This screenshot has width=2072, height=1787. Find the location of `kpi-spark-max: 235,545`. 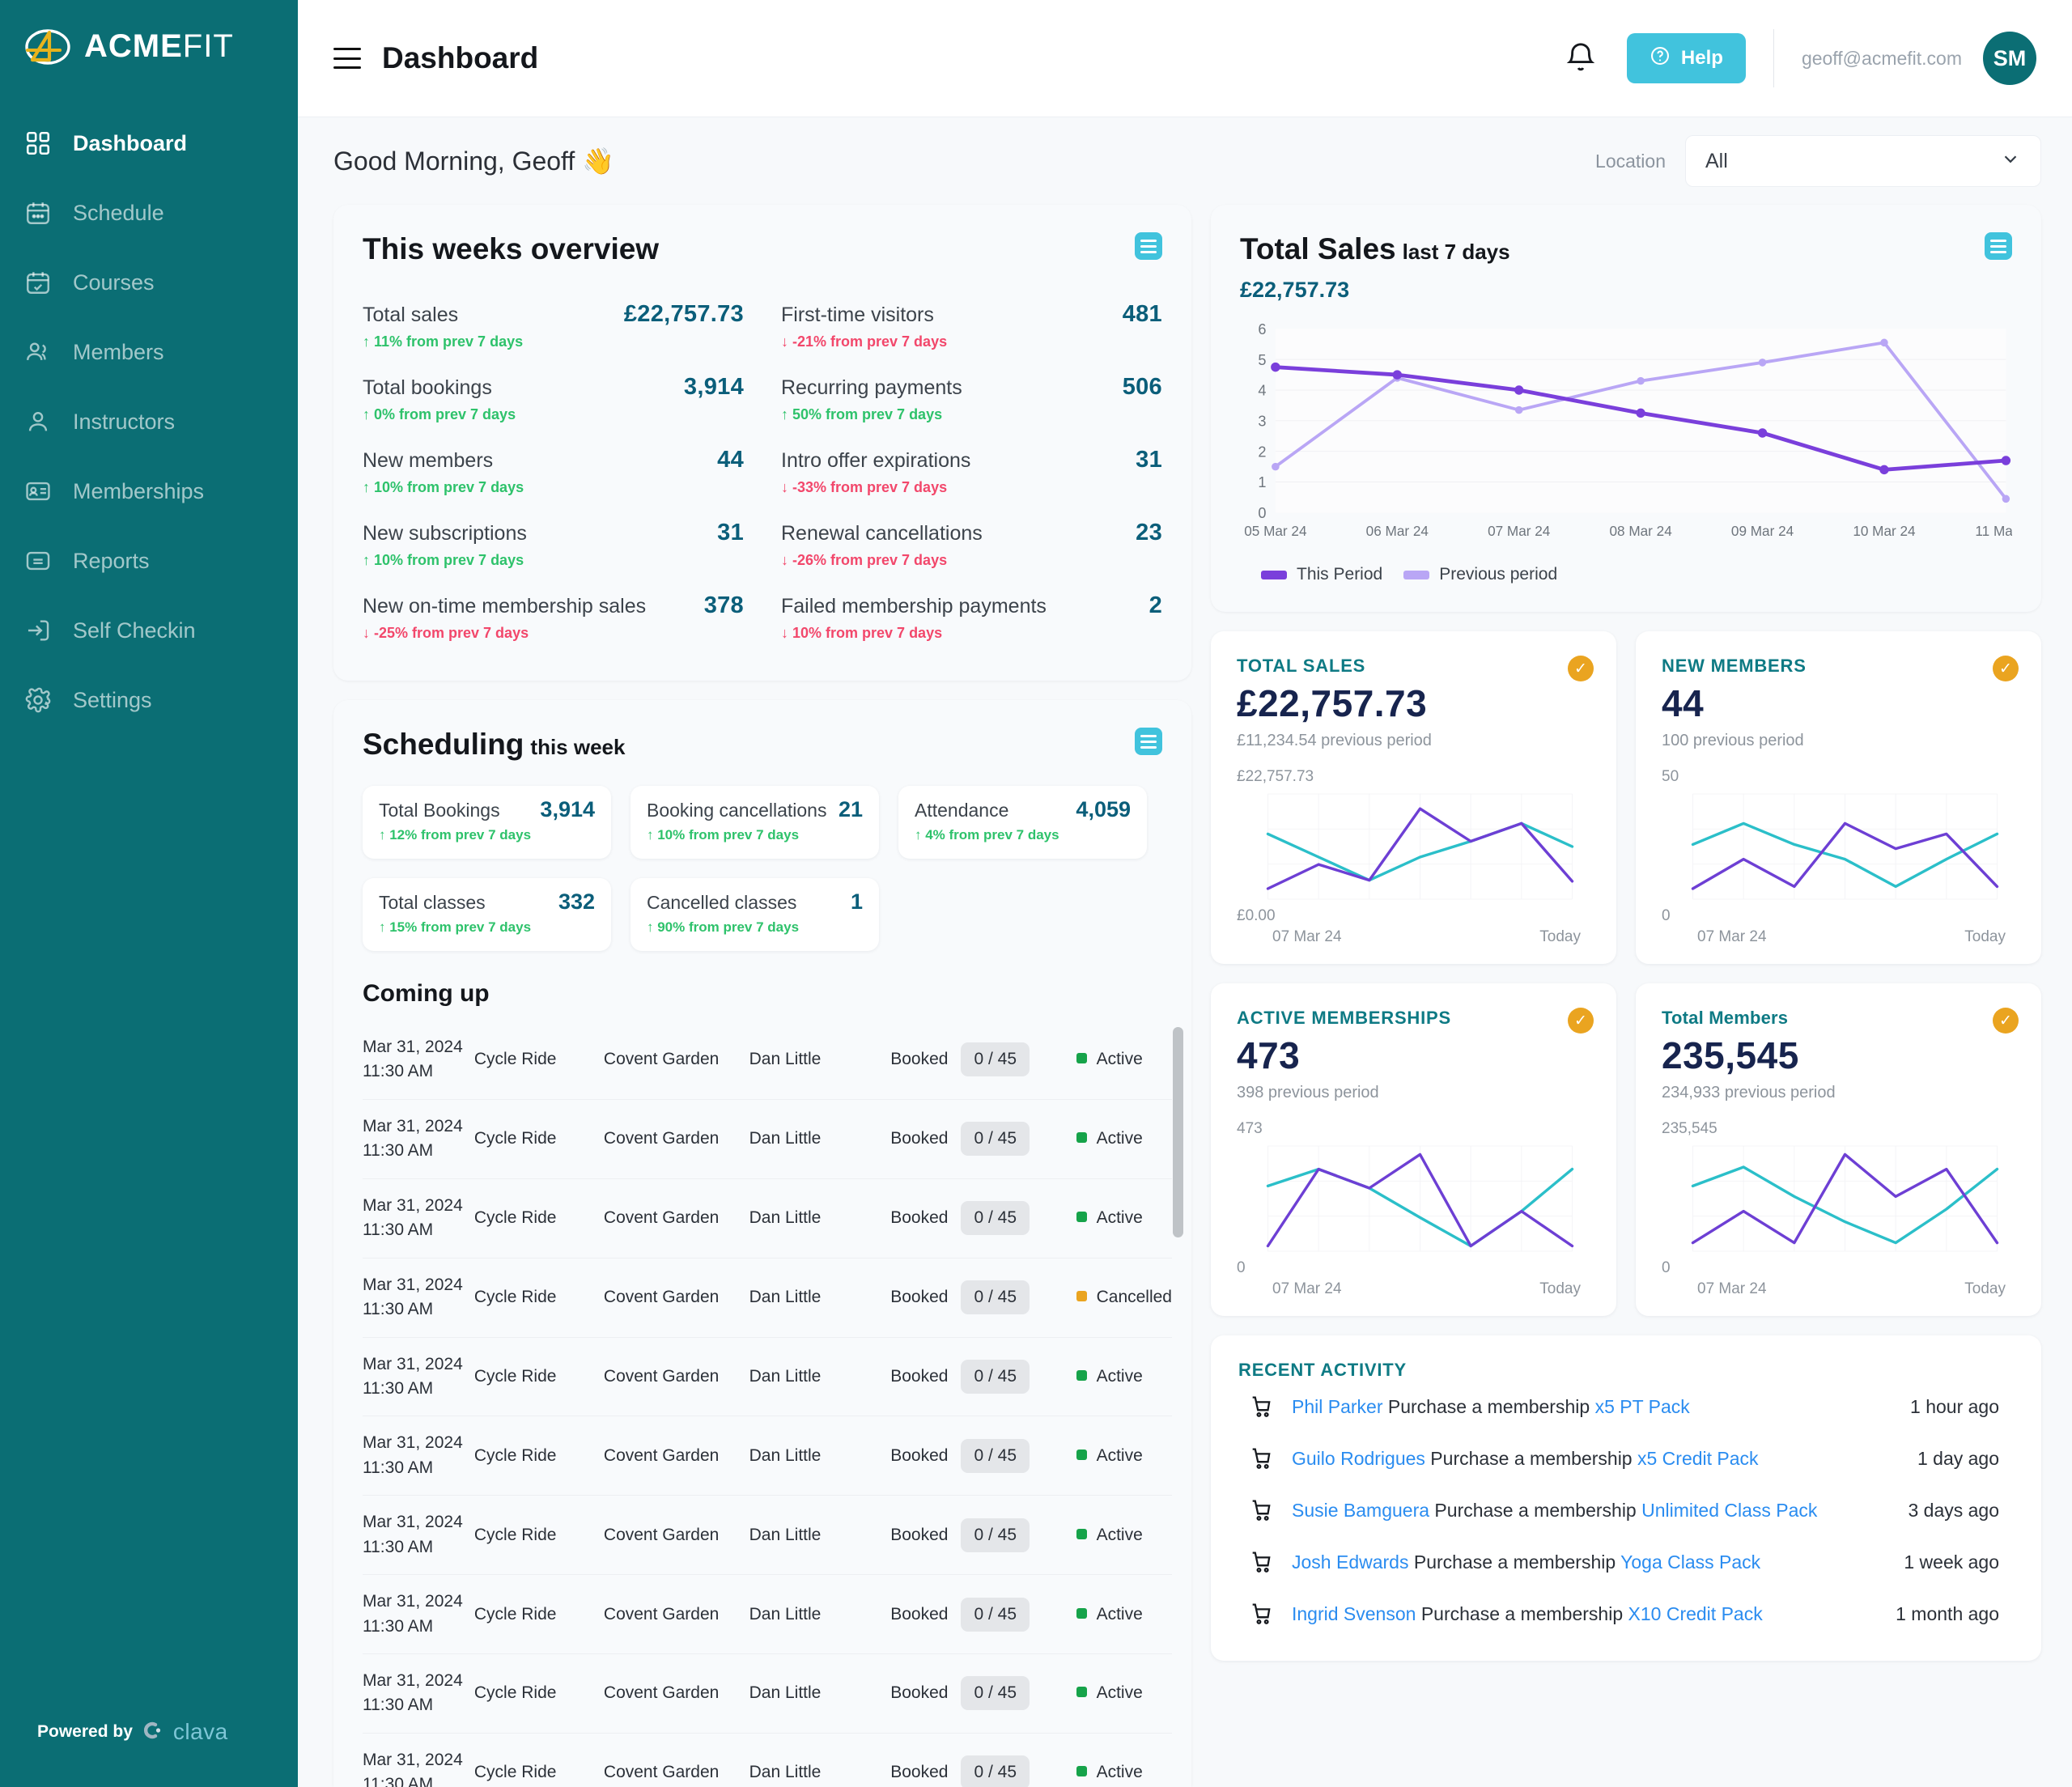

kpi-spark-max: 235,545 is located at coordinates (1689, 1128).